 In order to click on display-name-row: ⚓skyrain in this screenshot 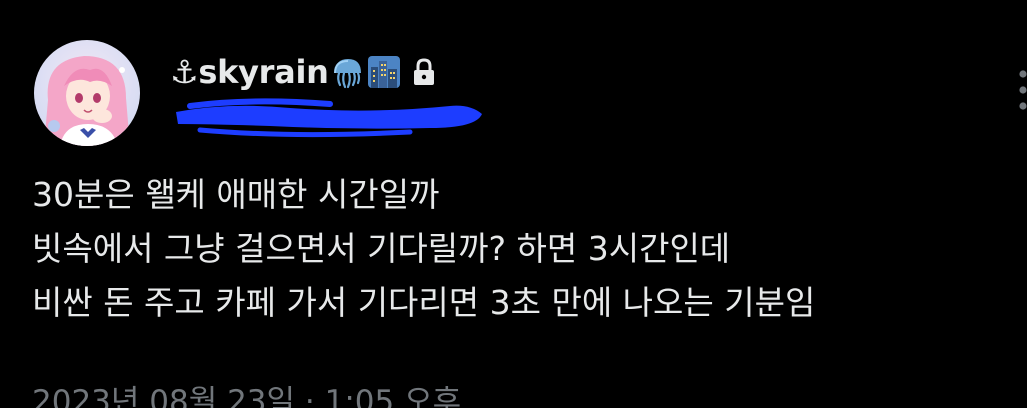, I will do `click(303, 72)`.